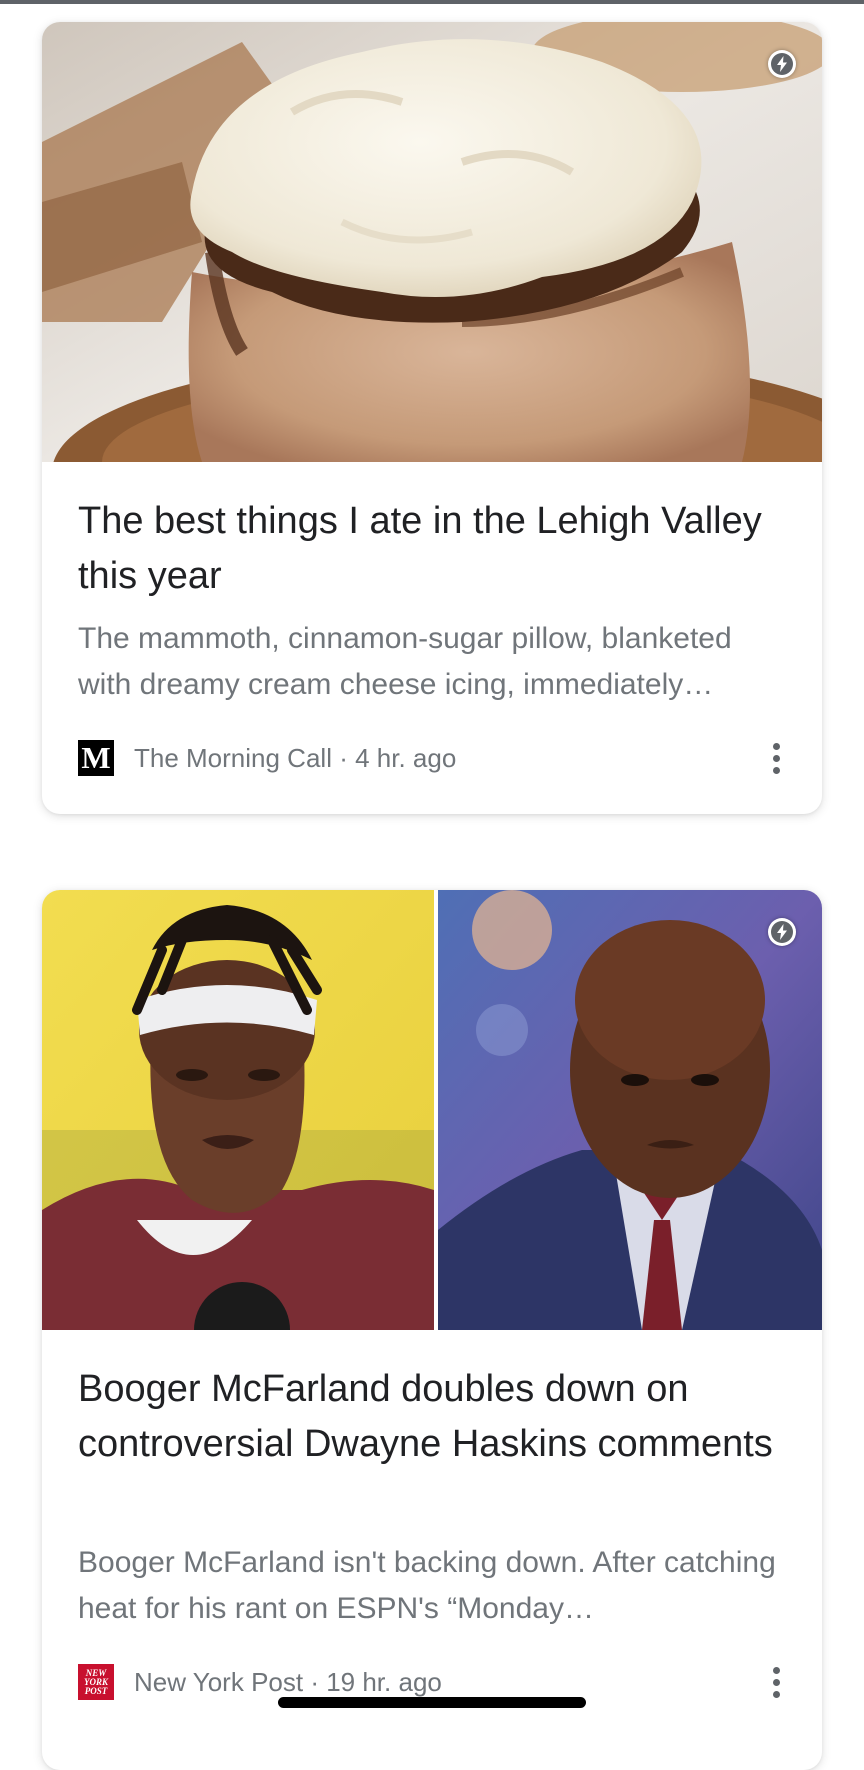 The height and width of the screenshot is (1770, 864). I want to click on logo-text: M, so click(96, 757).